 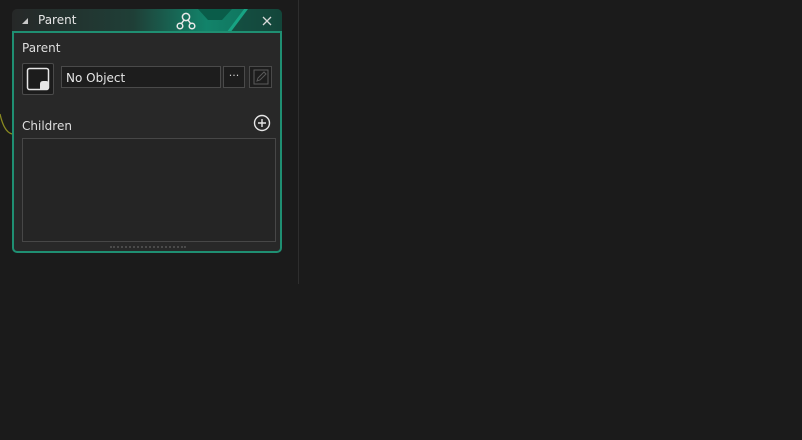 What do you see at coordinates (298, 142) in the screenshot?
I see `editor-divider` at bounding box center [298, 142].